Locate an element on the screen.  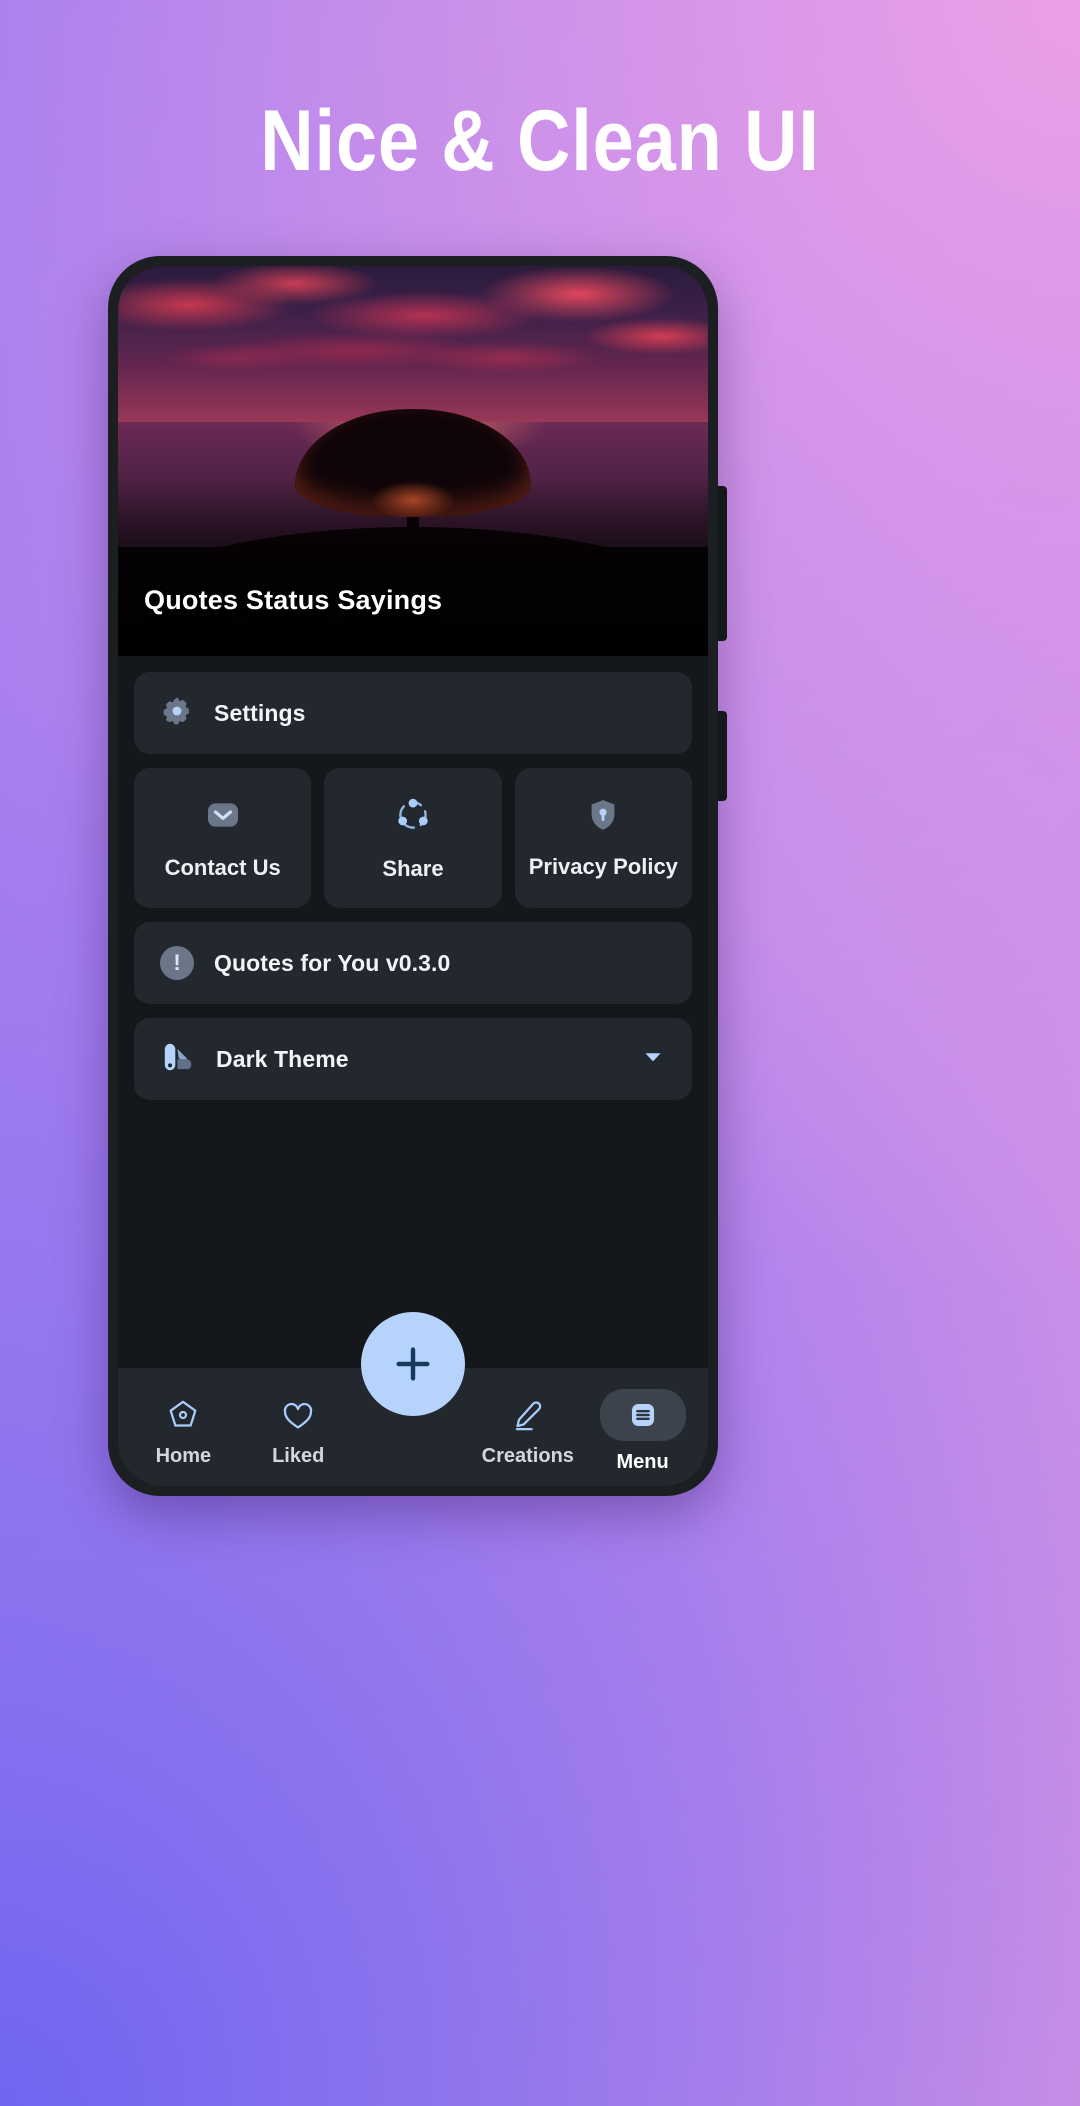
menu-item-version: ! Quotes for You v0.3.0 is located at coordinates (413, 963).